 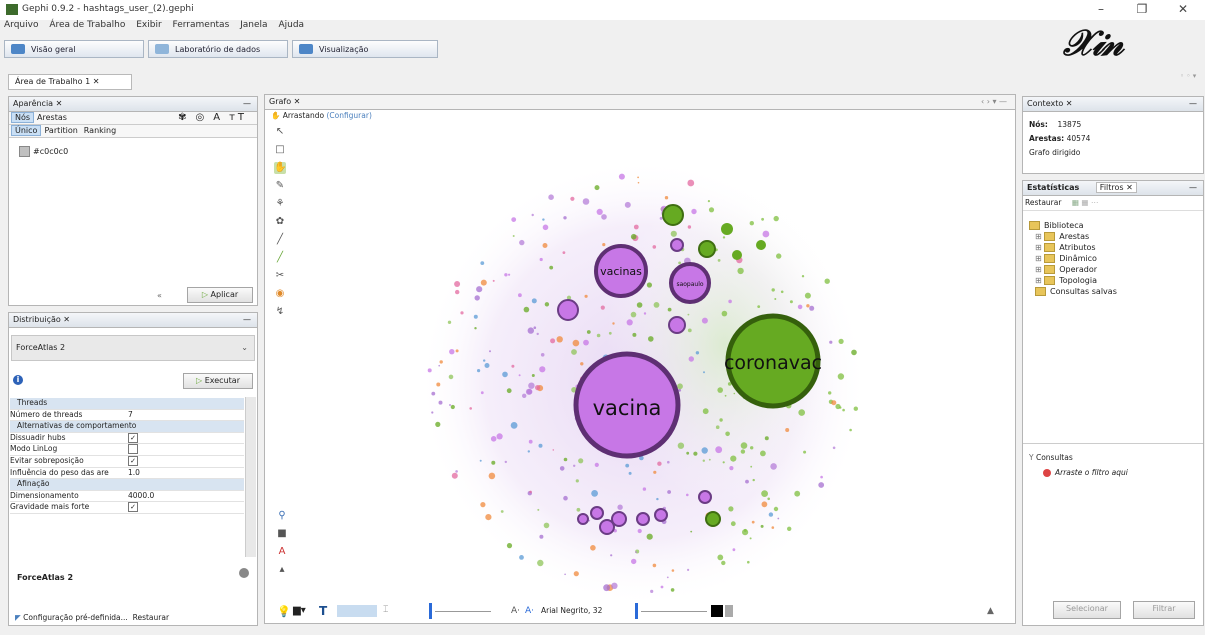 What do you see at coordinates (627, 405) in the screenshot?
I see `node-vacina: vacina` at bounding box center [627, 405].